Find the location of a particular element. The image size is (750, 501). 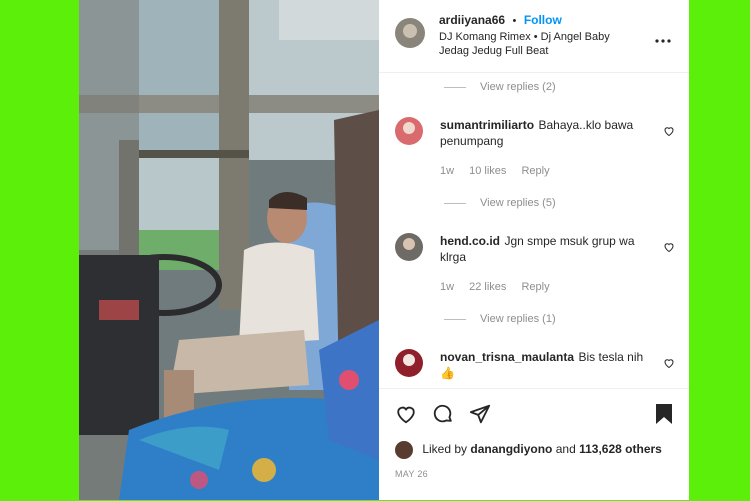

comment-icon is located at coordinates (443, 414).